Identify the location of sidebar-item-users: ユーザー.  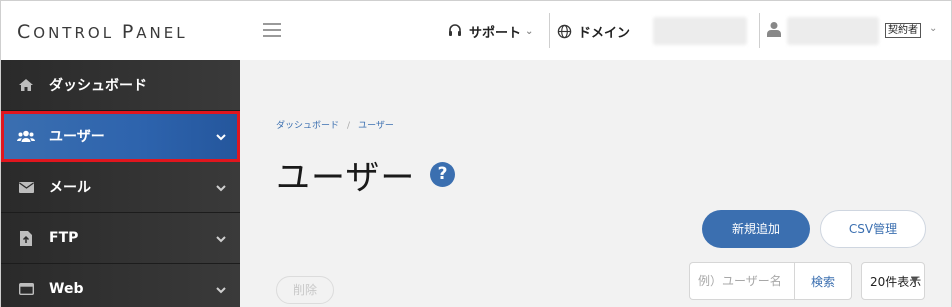
(120, 136).